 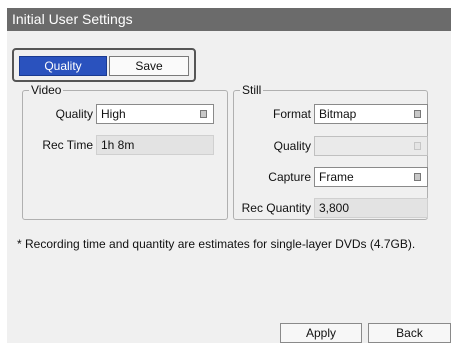 I want to click on still-format-value: Bitmap, so click(x=338, y=114).